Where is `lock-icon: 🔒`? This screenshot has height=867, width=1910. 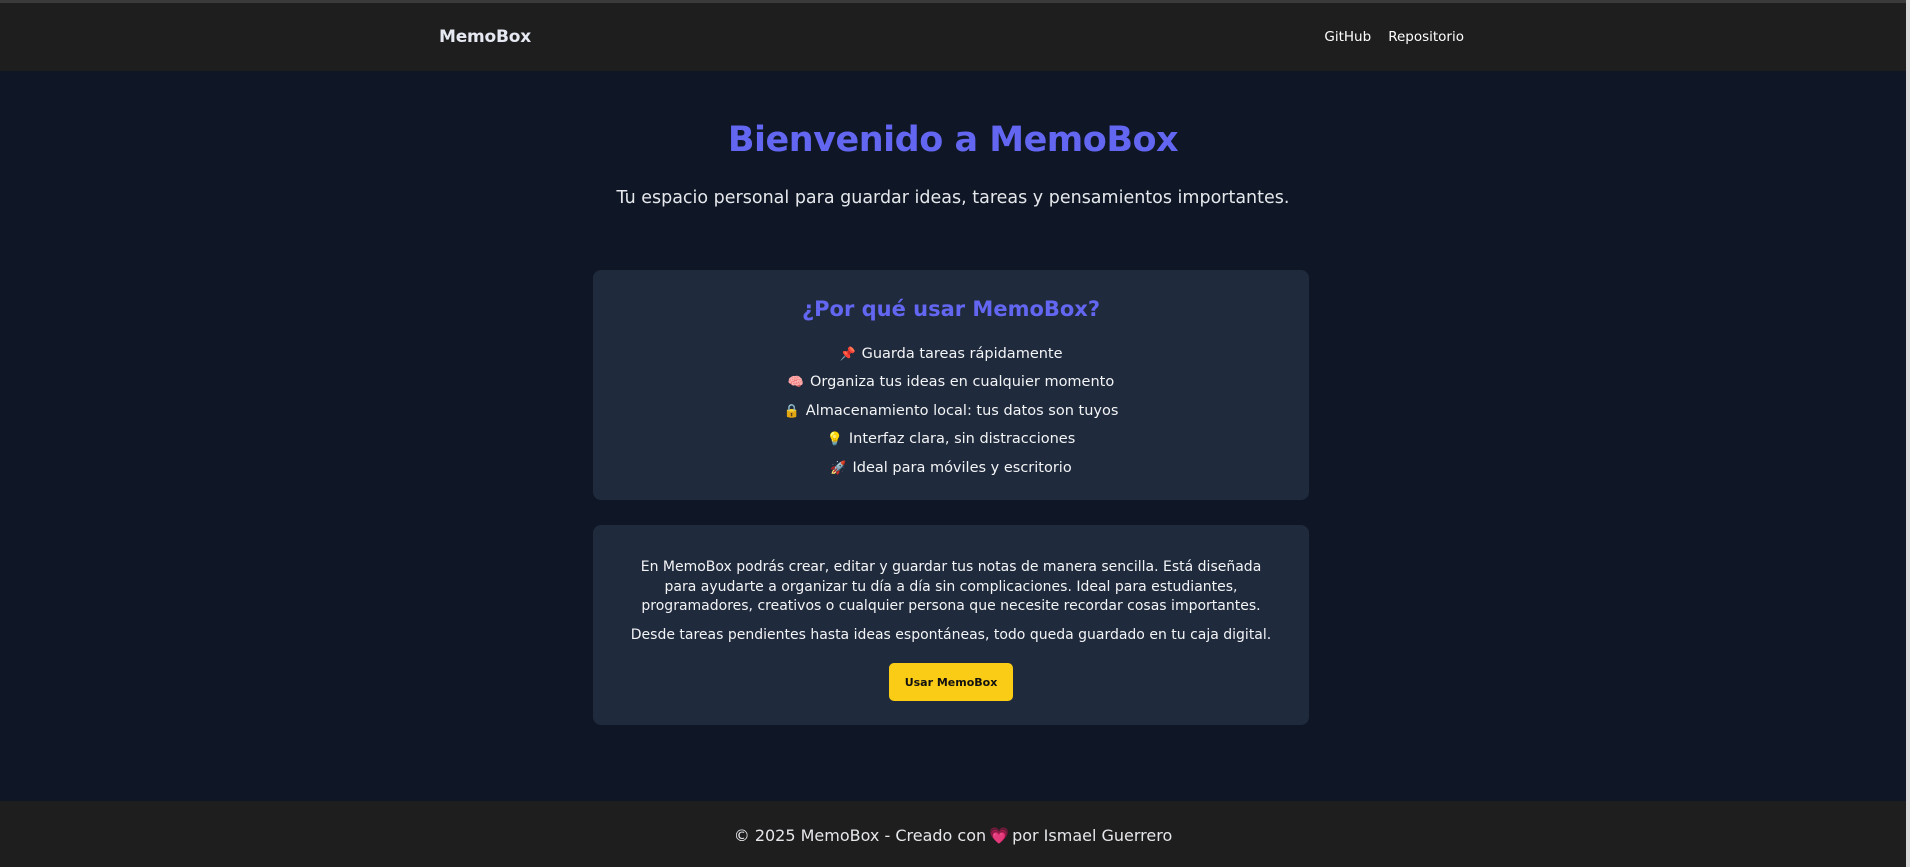
lock-icon: 🔒 is located at coordinates (791, 411).